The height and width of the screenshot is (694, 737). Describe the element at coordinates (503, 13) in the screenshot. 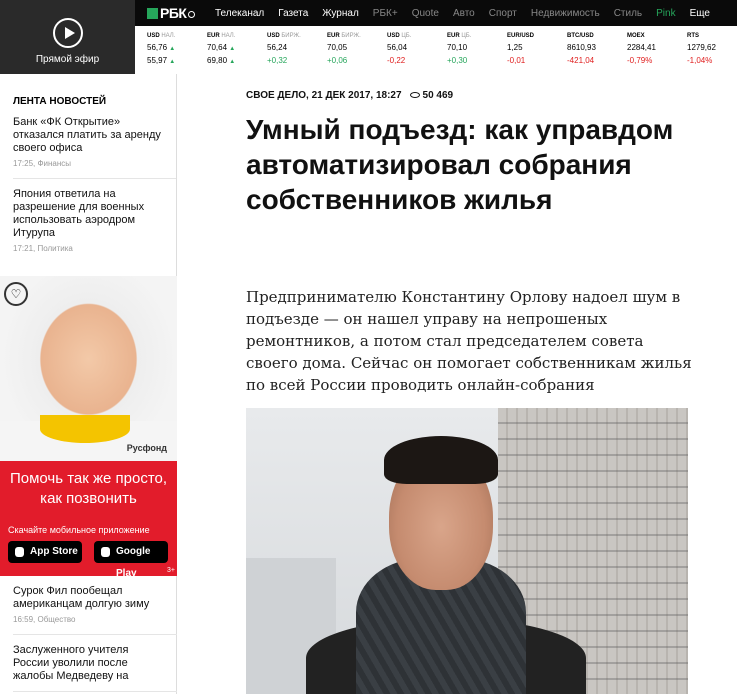

I see `nav-item: Спорт` at that location.